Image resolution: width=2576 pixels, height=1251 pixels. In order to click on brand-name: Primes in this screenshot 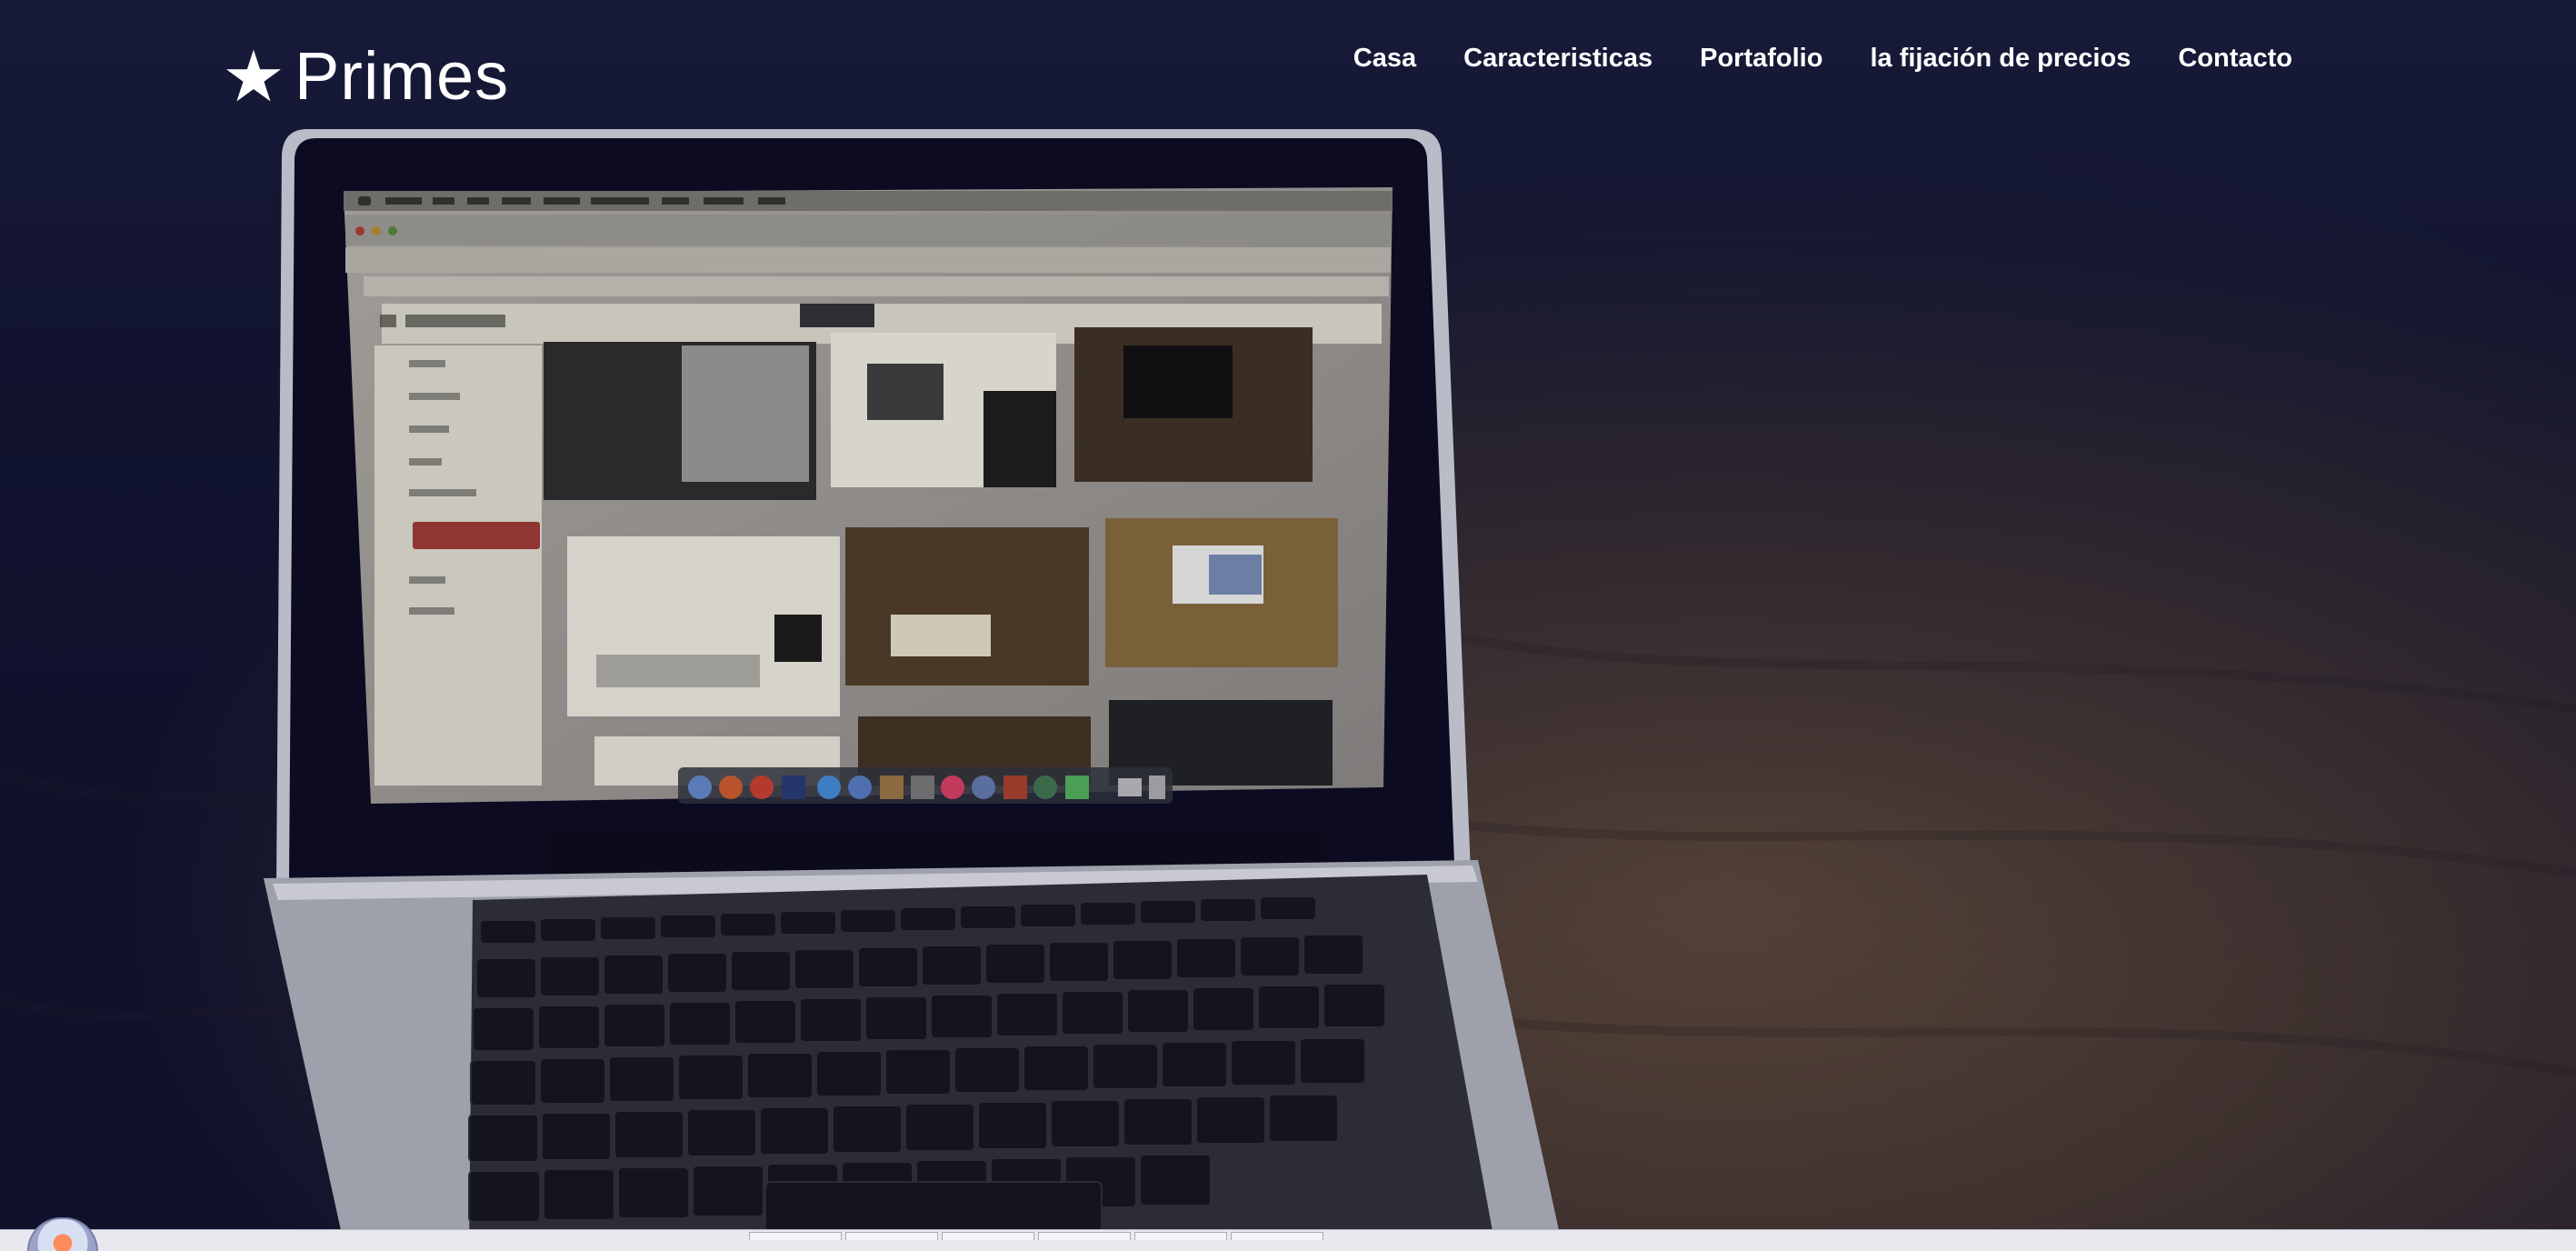, I will do `click(402, 76)`.